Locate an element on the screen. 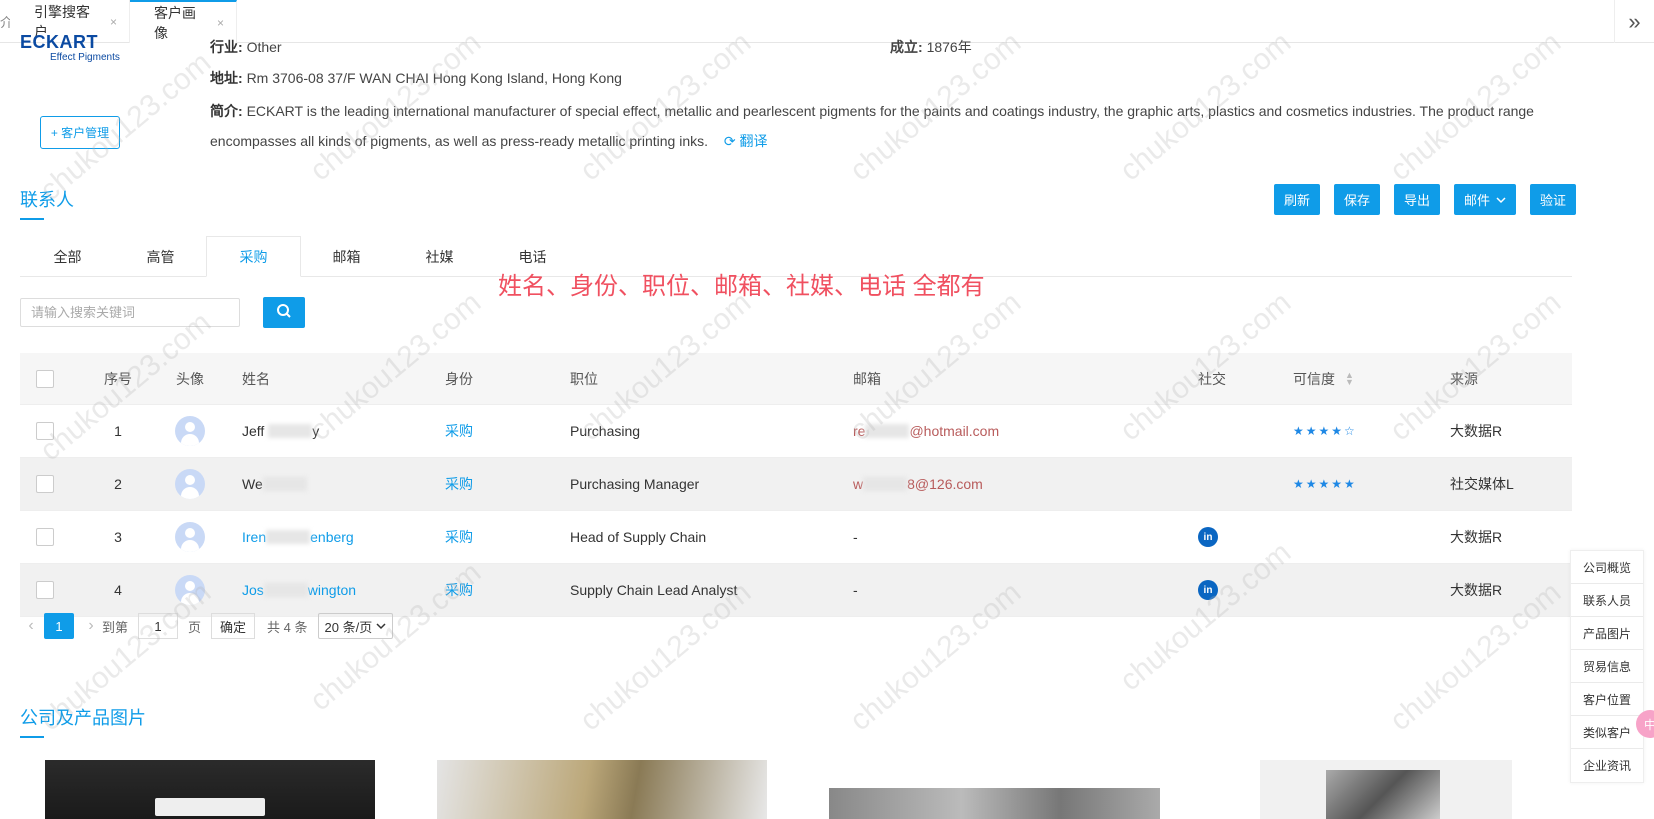 The width and height of the screenshot is (1654, 819). home-icon: 介 is located at coordinates (5, 22).